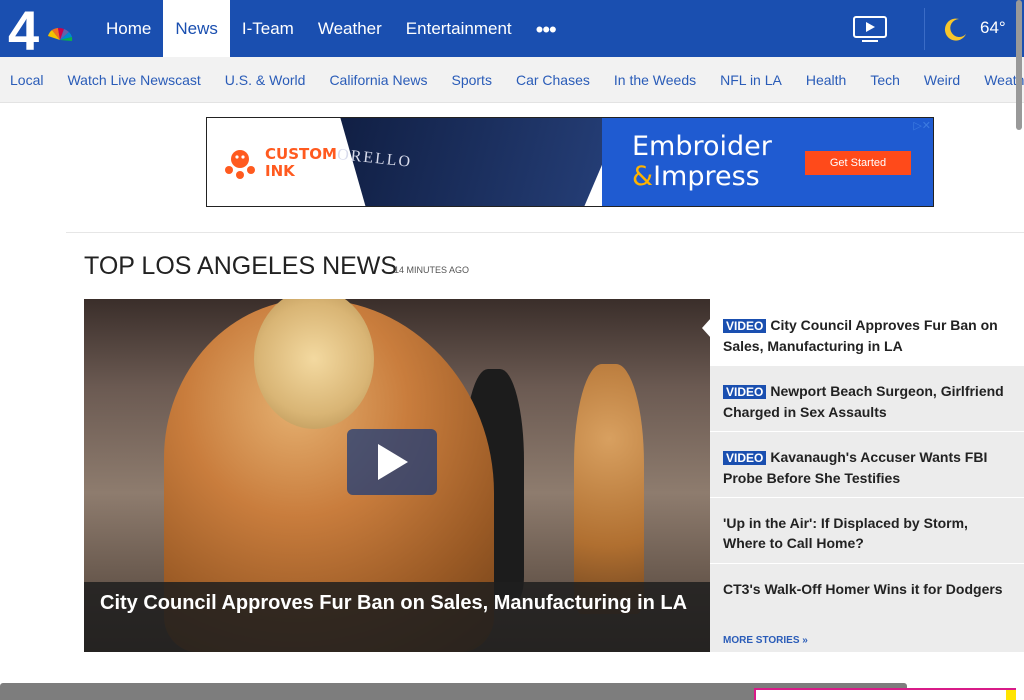 The image size is (1024, 700). What do you see at coordinates (942, 80) in the screenshot?
I see `subnav-weird: Weird` at bounding box center [942, 80].